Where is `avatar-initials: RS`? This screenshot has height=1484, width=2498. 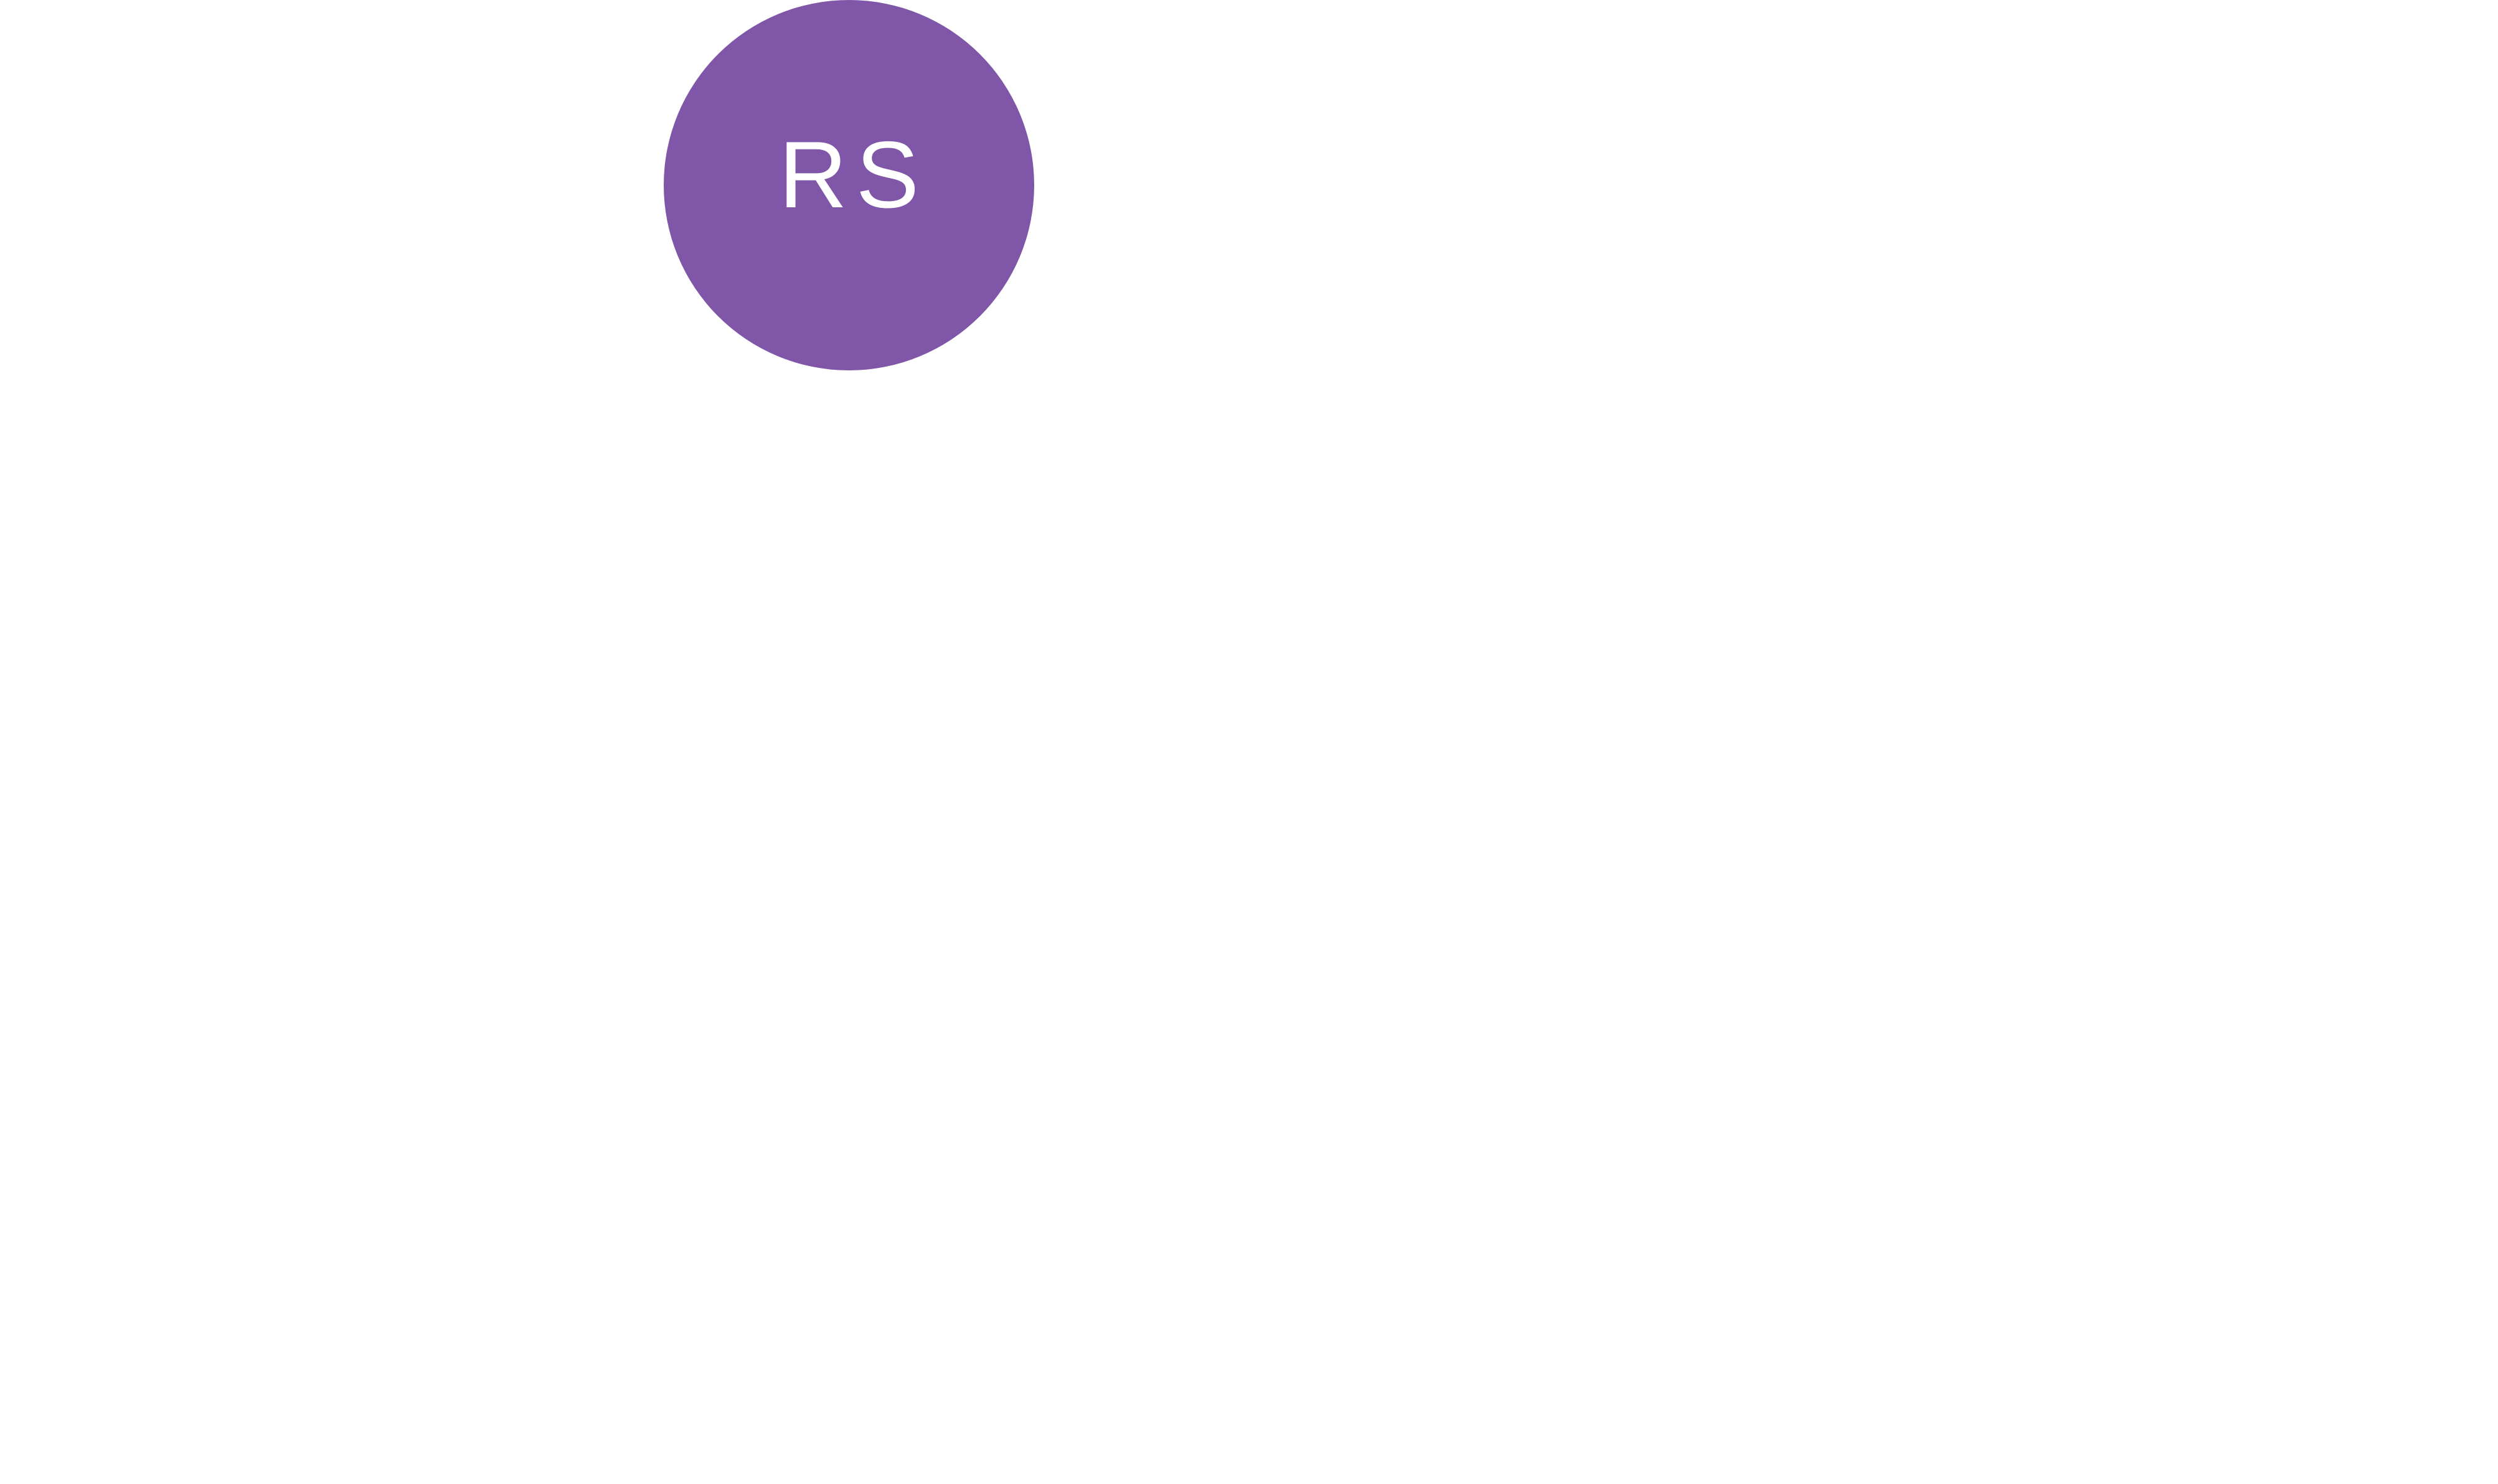 avatar-initials: RS is located at coordinates (853, 175).